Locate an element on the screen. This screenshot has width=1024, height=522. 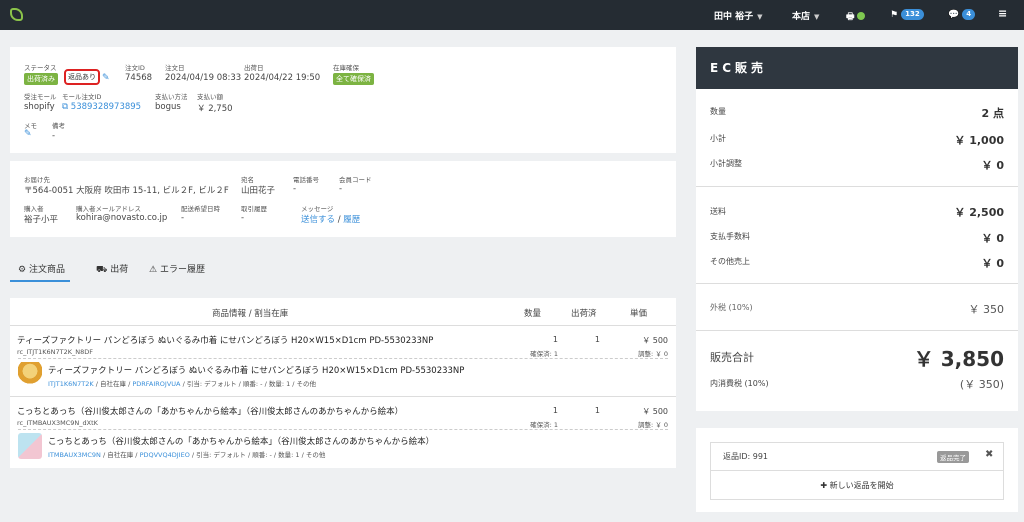
pay-method-label: 支払い方法 is located at coordinates (171, 97).